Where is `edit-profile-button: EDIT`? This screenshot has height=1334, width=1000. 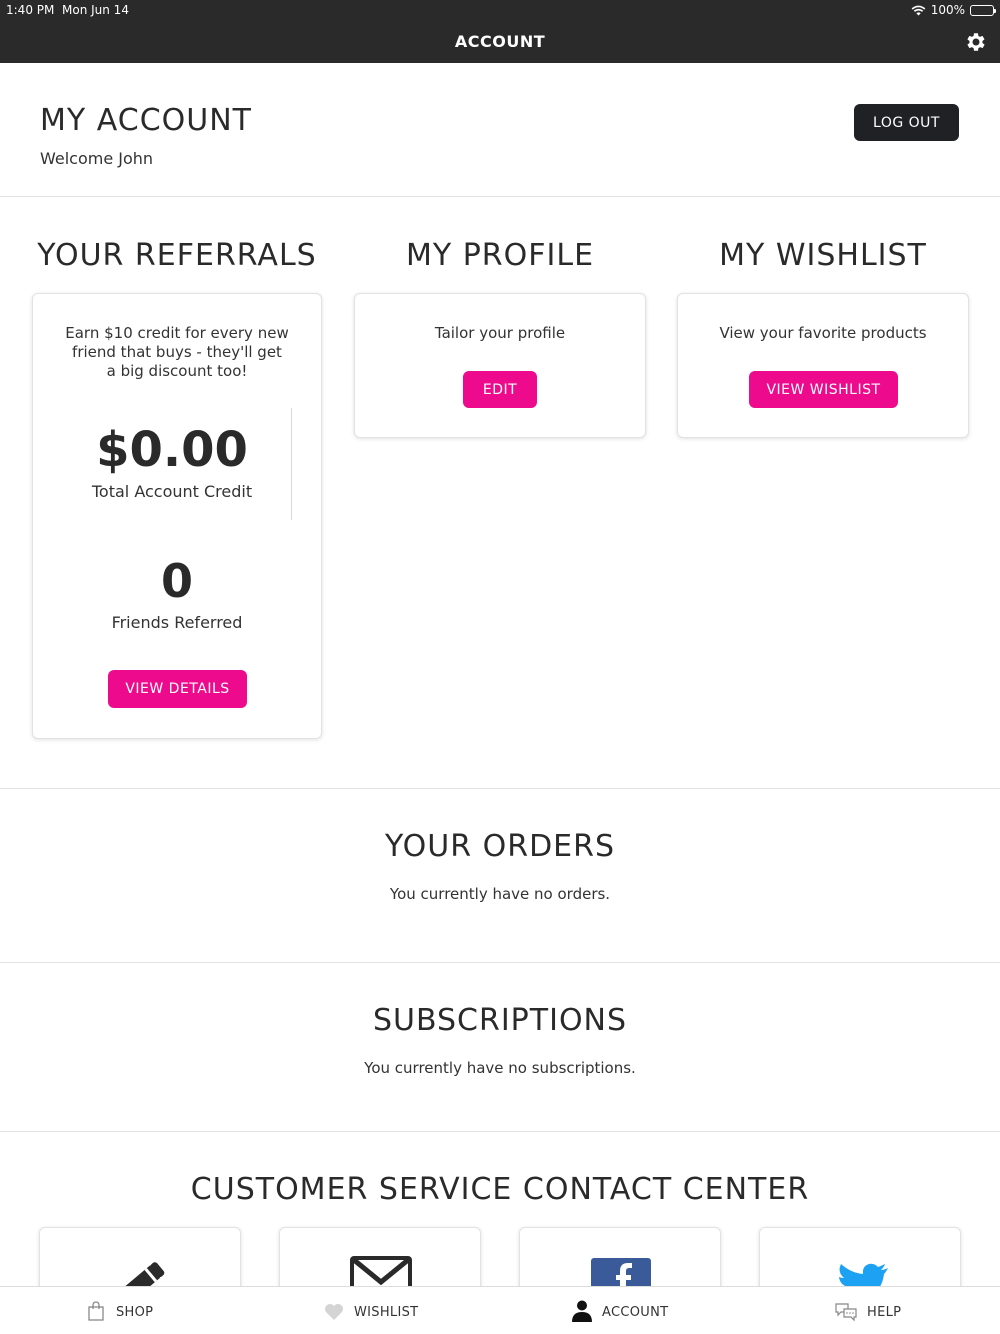
edit-profile-button: EDIT is located at coordinates (500, 389).